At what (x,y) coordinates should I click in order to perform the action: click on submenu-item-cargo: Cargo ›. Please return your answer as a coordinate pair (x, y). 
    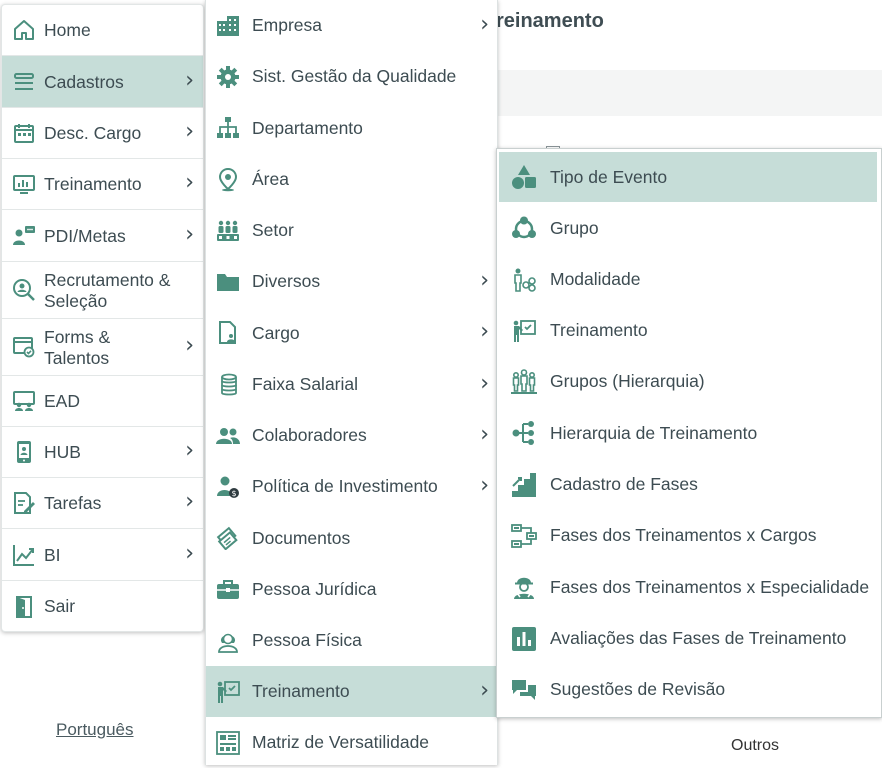
    Looking at the image, I should click on (351, 333).